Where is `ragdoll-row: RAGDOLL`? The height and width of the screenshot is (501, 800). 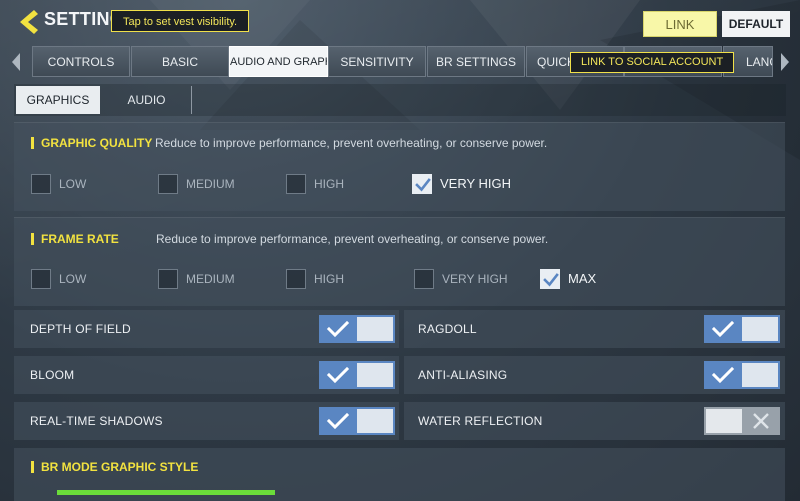 ragdoll-row: RAGDOLL is located at coordinates (594, 329).